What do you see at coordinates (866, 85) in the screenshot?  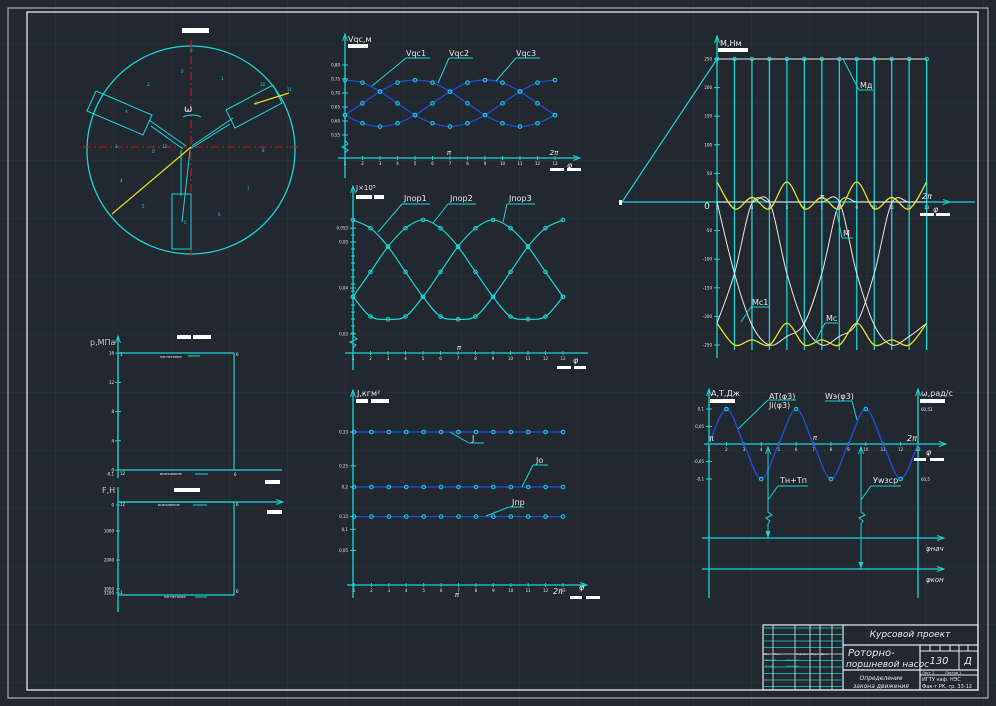 I see `md-label: Mд` at bounding box center [866, 85].